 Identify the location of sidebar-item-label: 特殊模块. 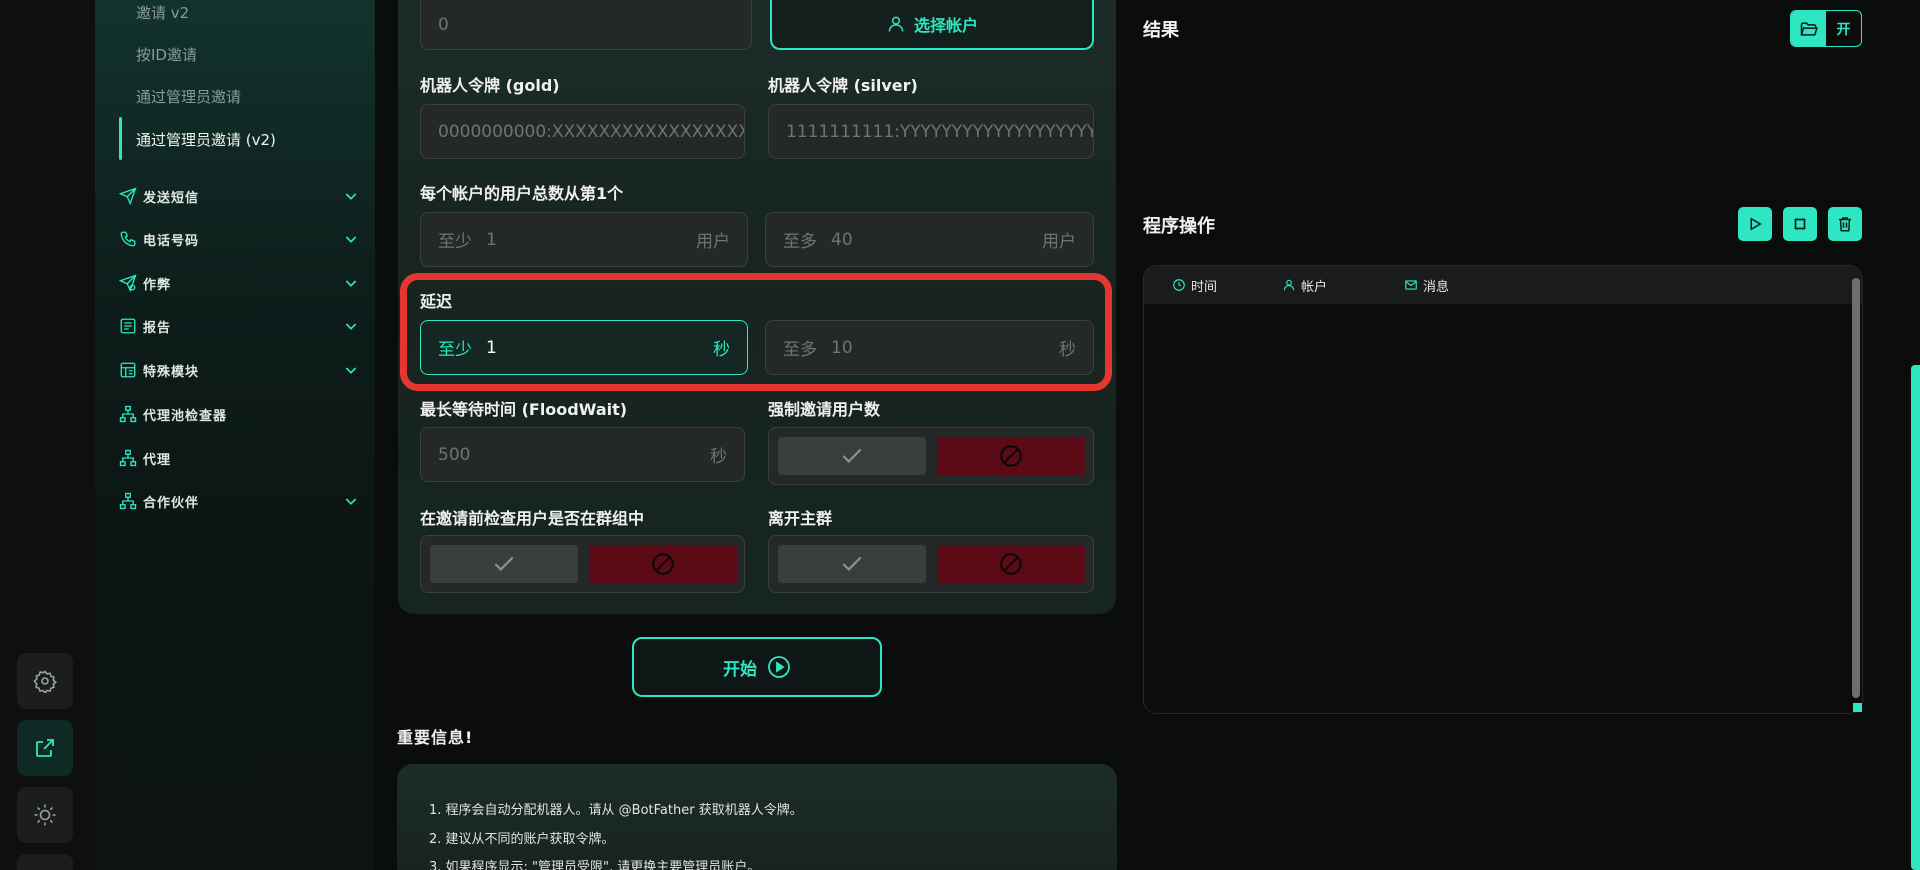
(171, 372).